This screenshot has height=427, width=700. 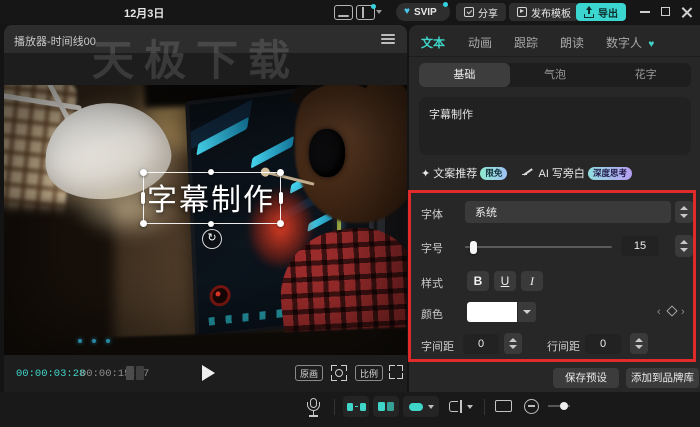 I want to click on timeline-zoom-slider, so click(x=559, y=406).